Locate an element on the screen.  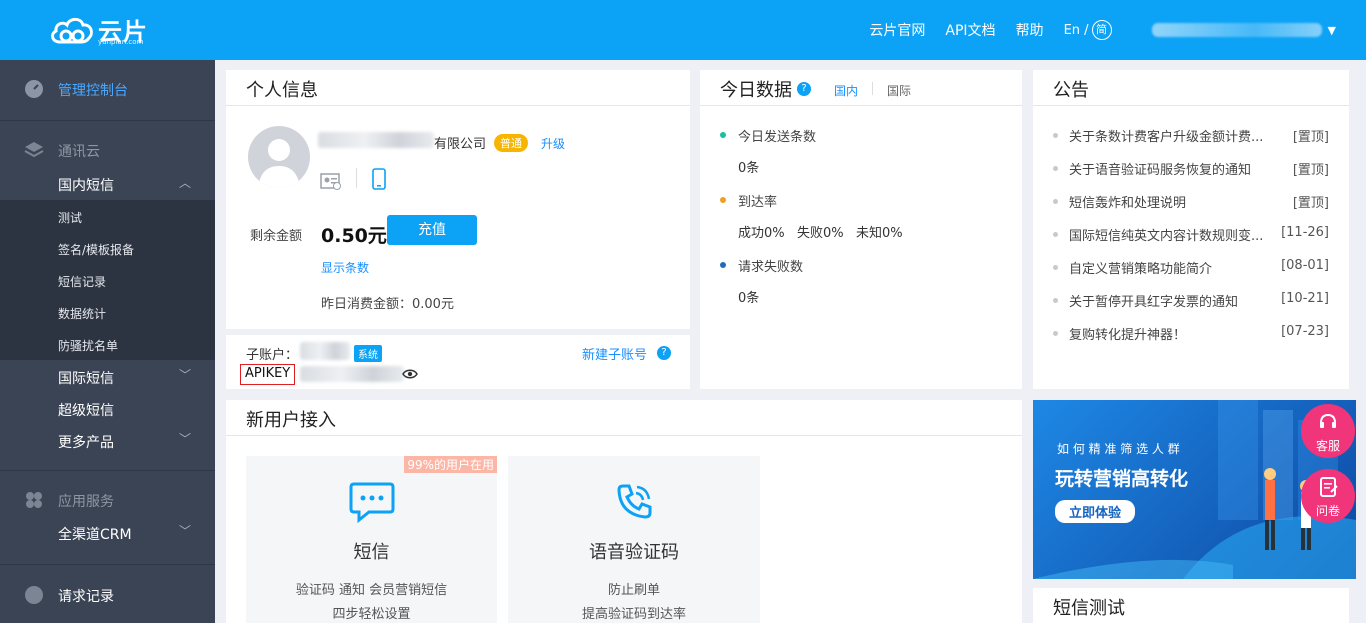
sidebar-item-request-log: 请求记录 is located at coordinates (107, 595).